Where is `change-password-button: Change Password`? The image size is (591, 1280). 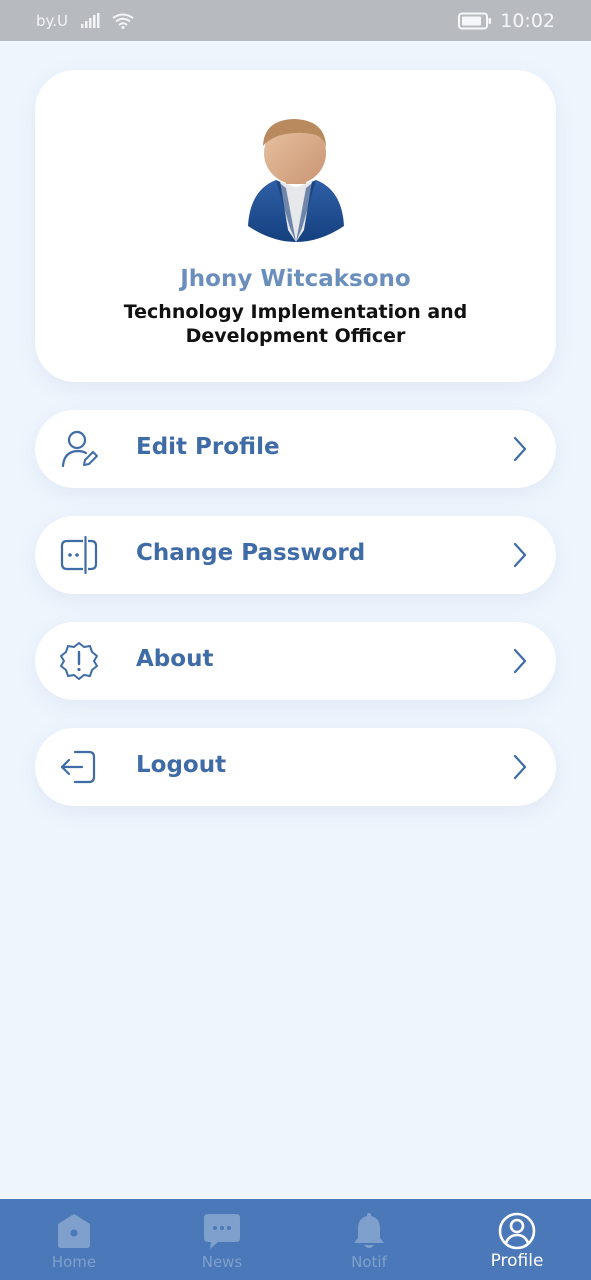
change-password-button: Change Password is located at coordinates (295, 555).